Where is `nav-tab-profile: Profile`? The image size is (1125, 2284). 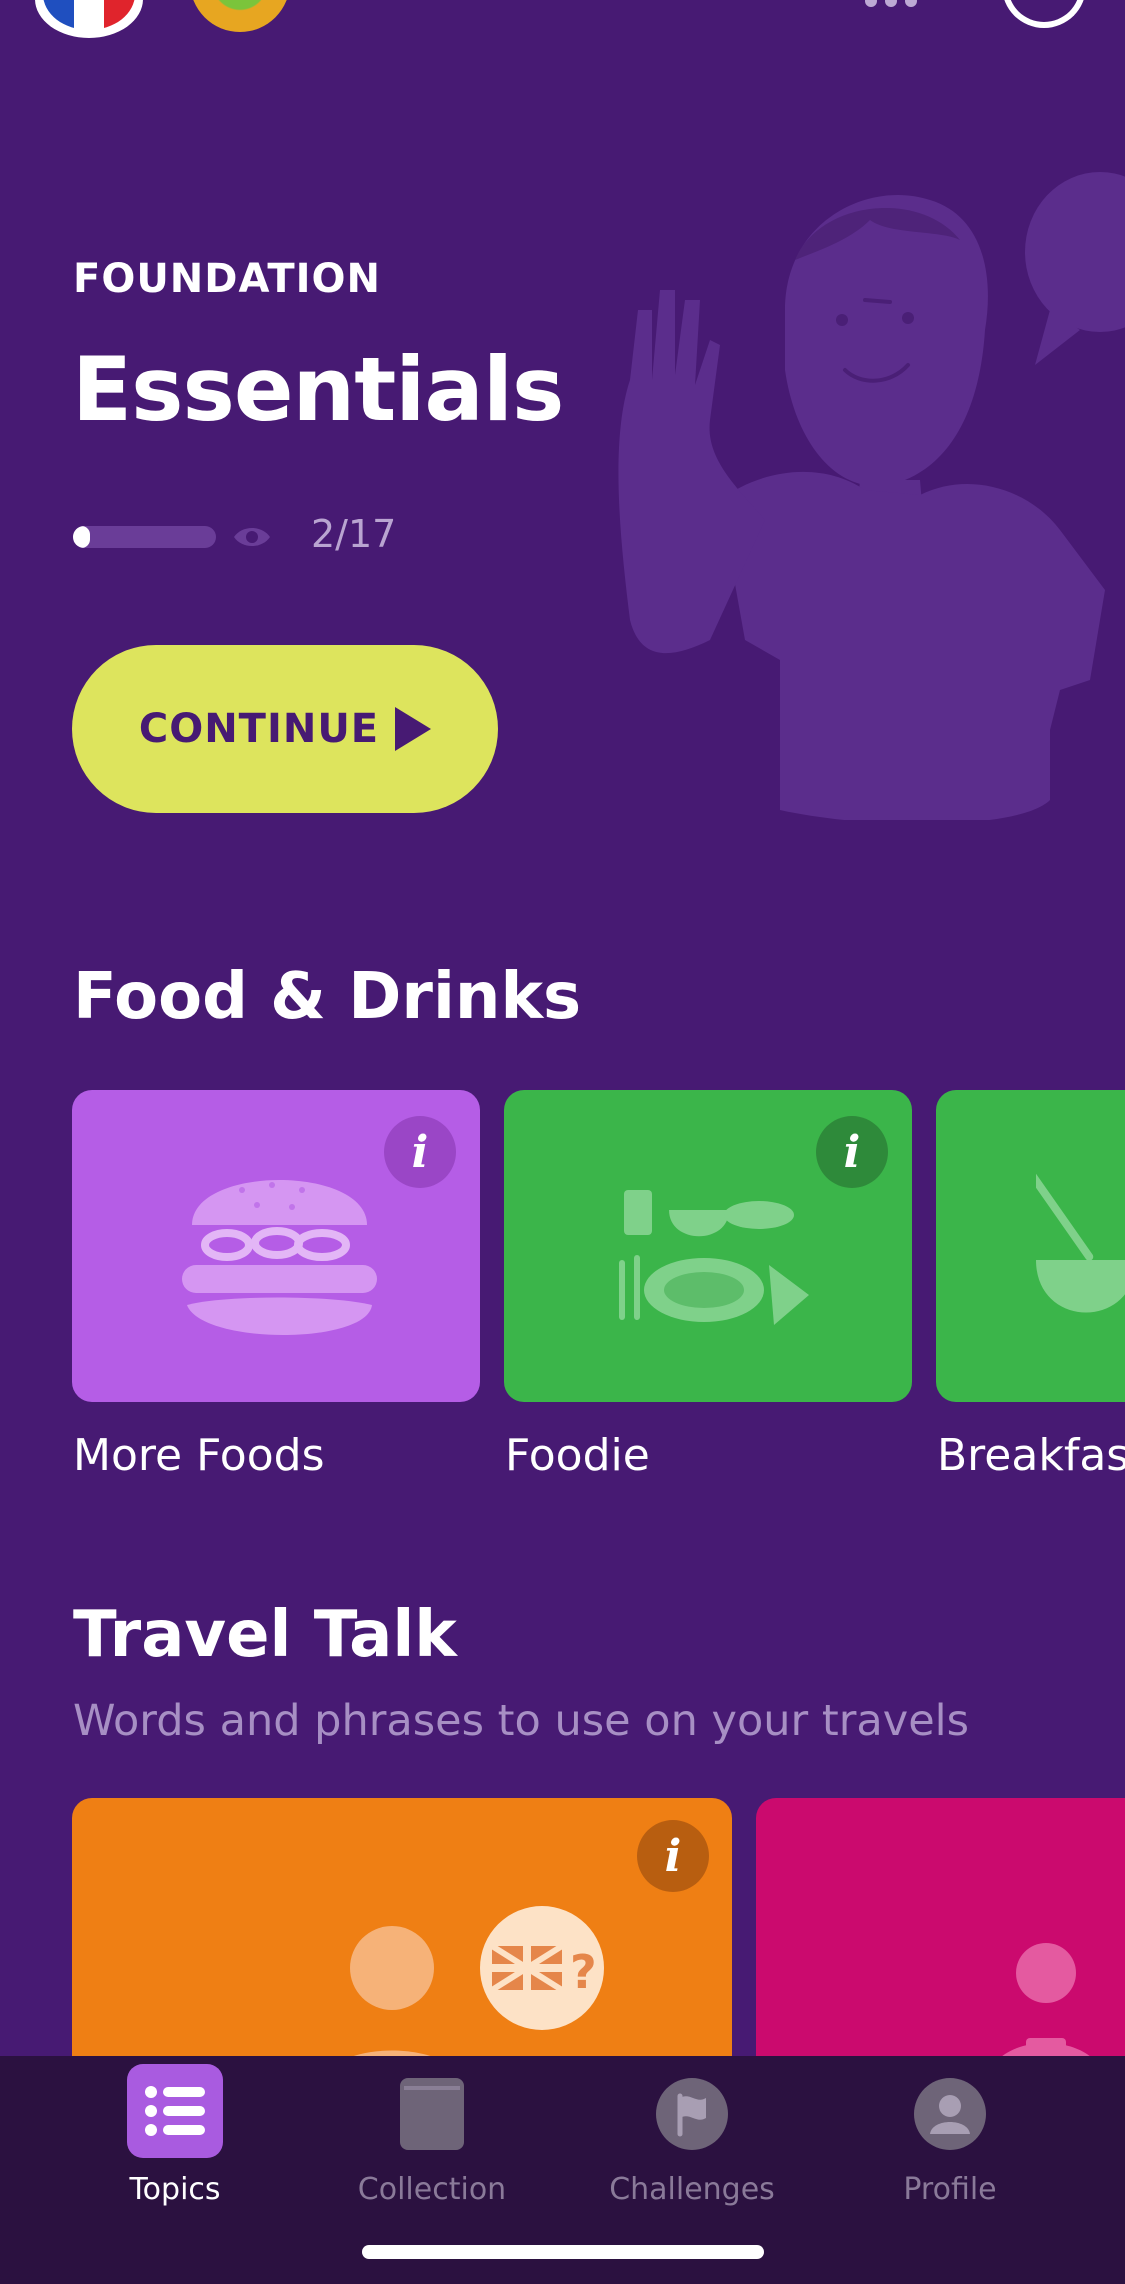 nav-tab-profile: Profile is located at coordinates (950, 2140).